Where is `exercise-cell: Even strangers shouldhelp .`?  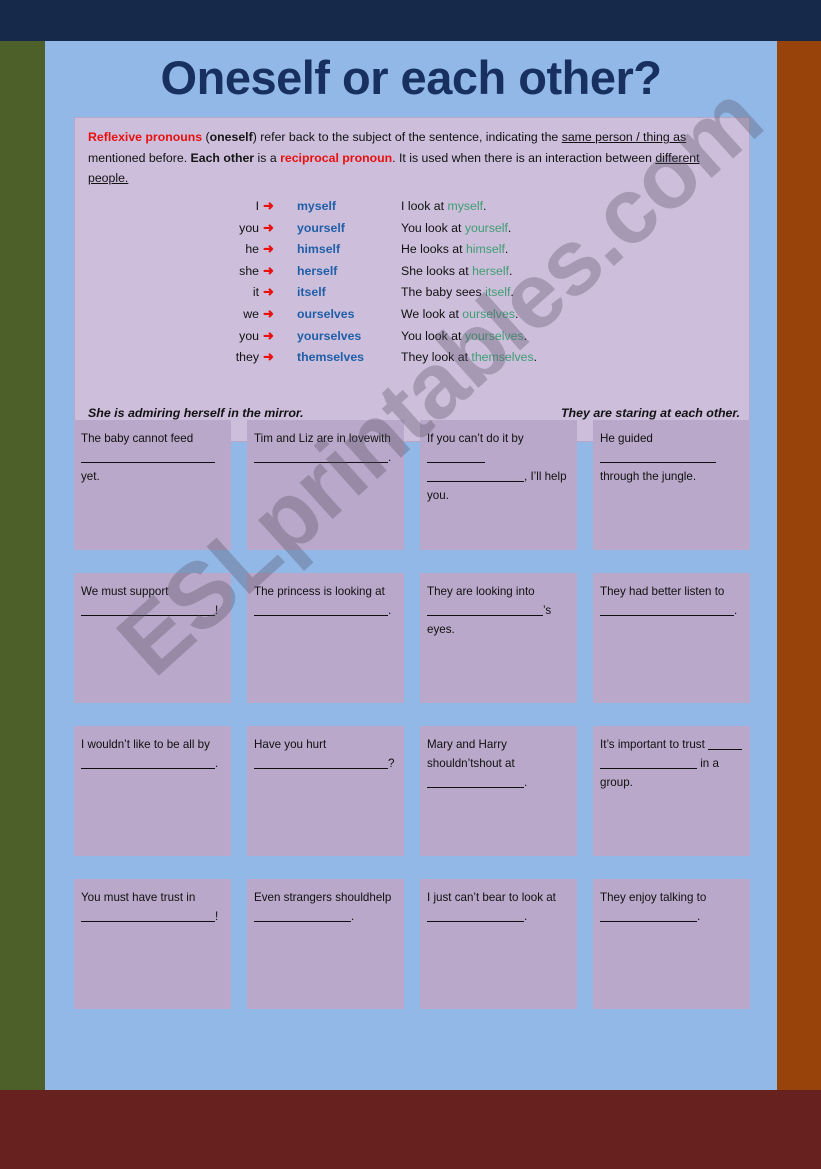 exercise-cell: Even strangers shouldhelp . is located at coordinates (325, 944).